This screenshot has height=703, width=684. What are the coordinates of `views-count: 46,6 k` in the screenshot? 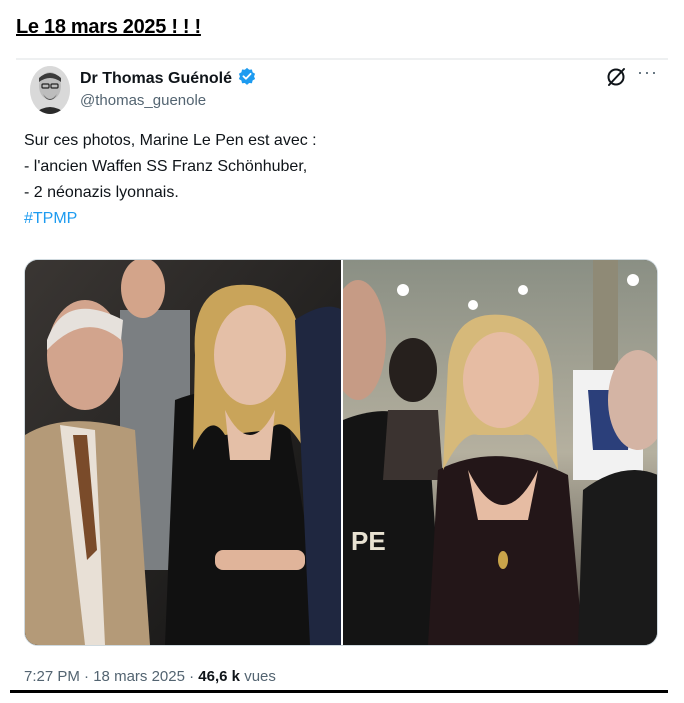 It's located at (219, 676).